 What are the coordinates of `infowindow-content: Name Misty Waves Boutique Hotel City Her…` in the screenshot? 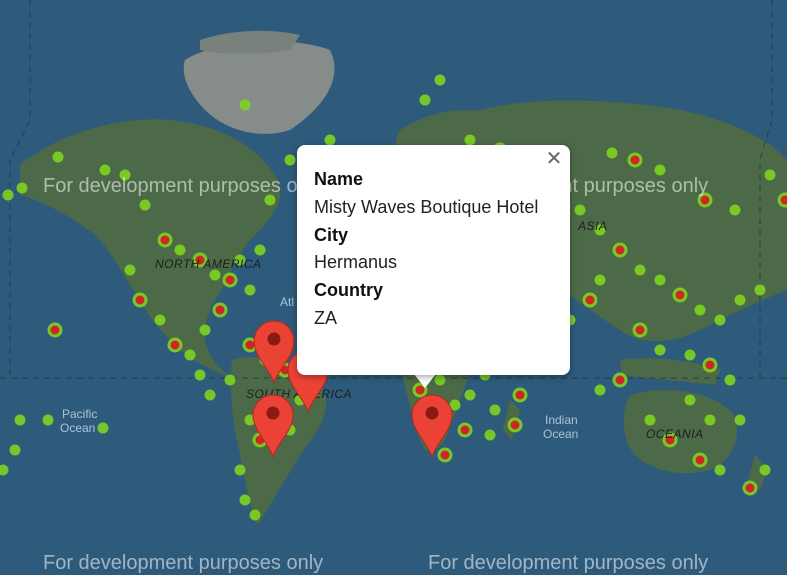 It's located at (426, 249).